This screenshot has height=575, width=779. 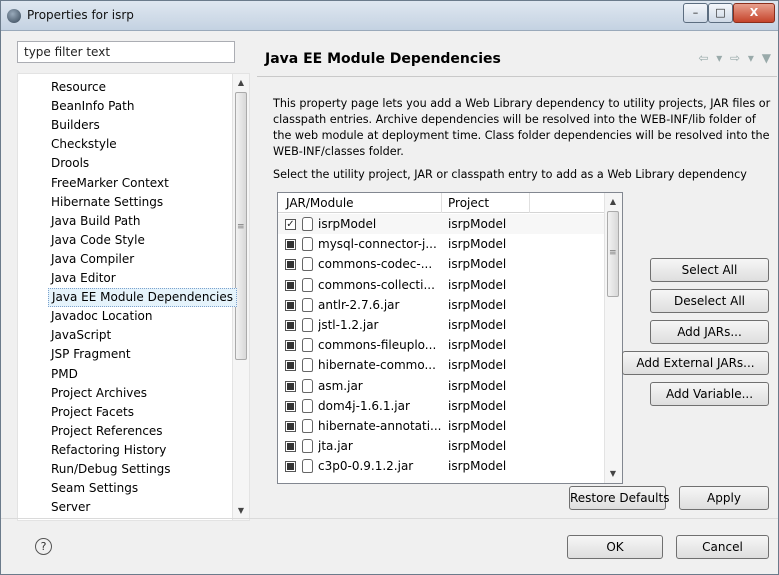 I want to click on tree-item: Seam Settings, so click(x=94, y=488).